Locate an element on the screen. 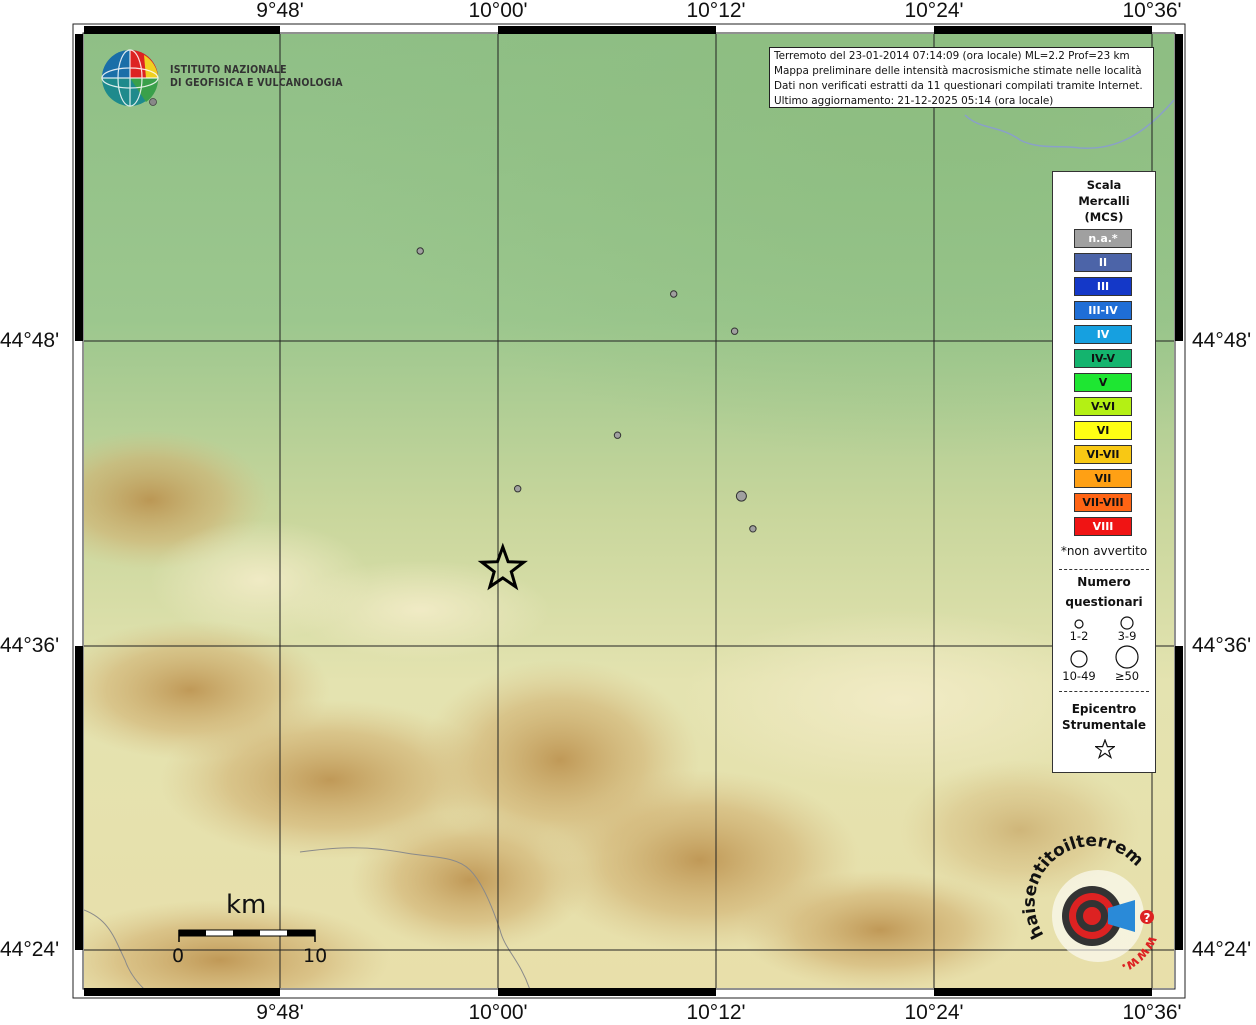 The height and width of the screenshot is (1025, 1256). coord-bottom-4: 10°24' is located at coordinates (934, 1012).